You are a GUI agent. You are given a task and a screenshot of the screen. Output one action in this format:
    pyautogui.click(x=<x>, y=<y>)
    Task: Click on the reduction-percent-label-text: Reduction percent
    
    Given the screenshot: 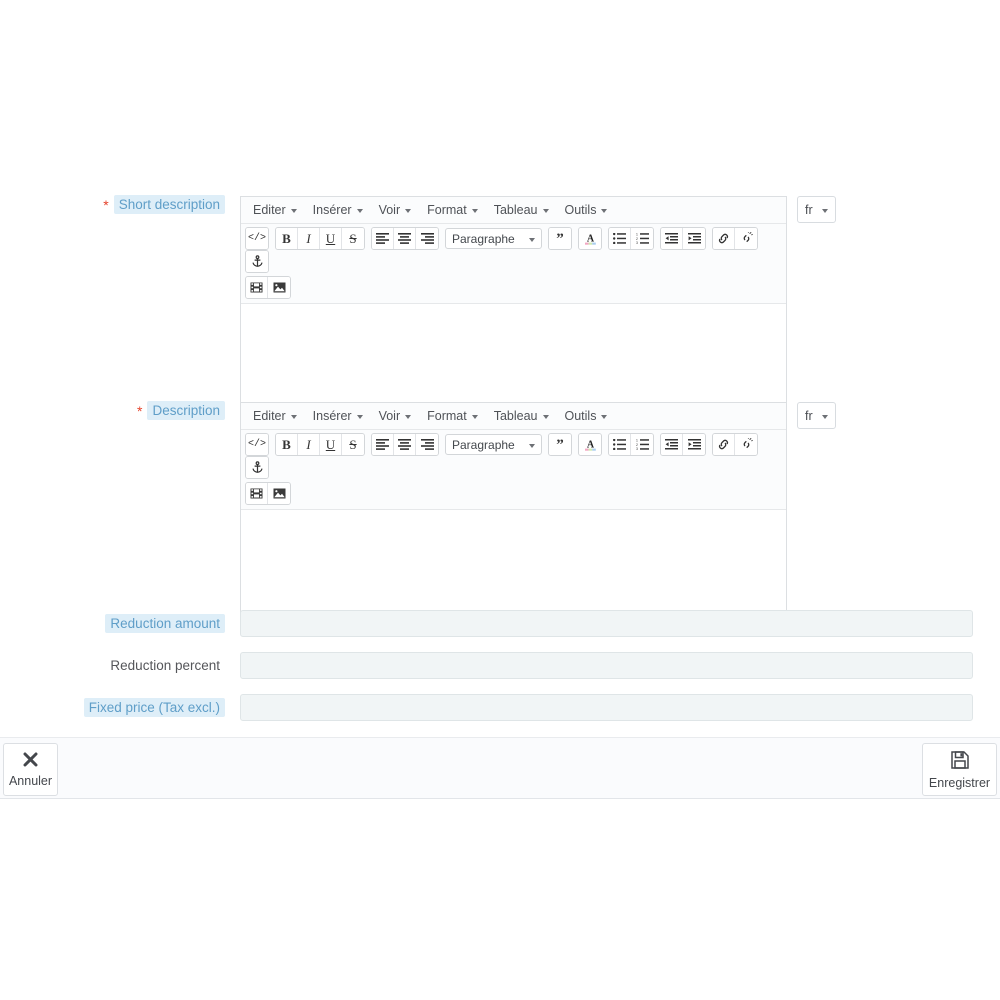 What is the action you would take?
    pyautogui.click(x=165, y=665)
    